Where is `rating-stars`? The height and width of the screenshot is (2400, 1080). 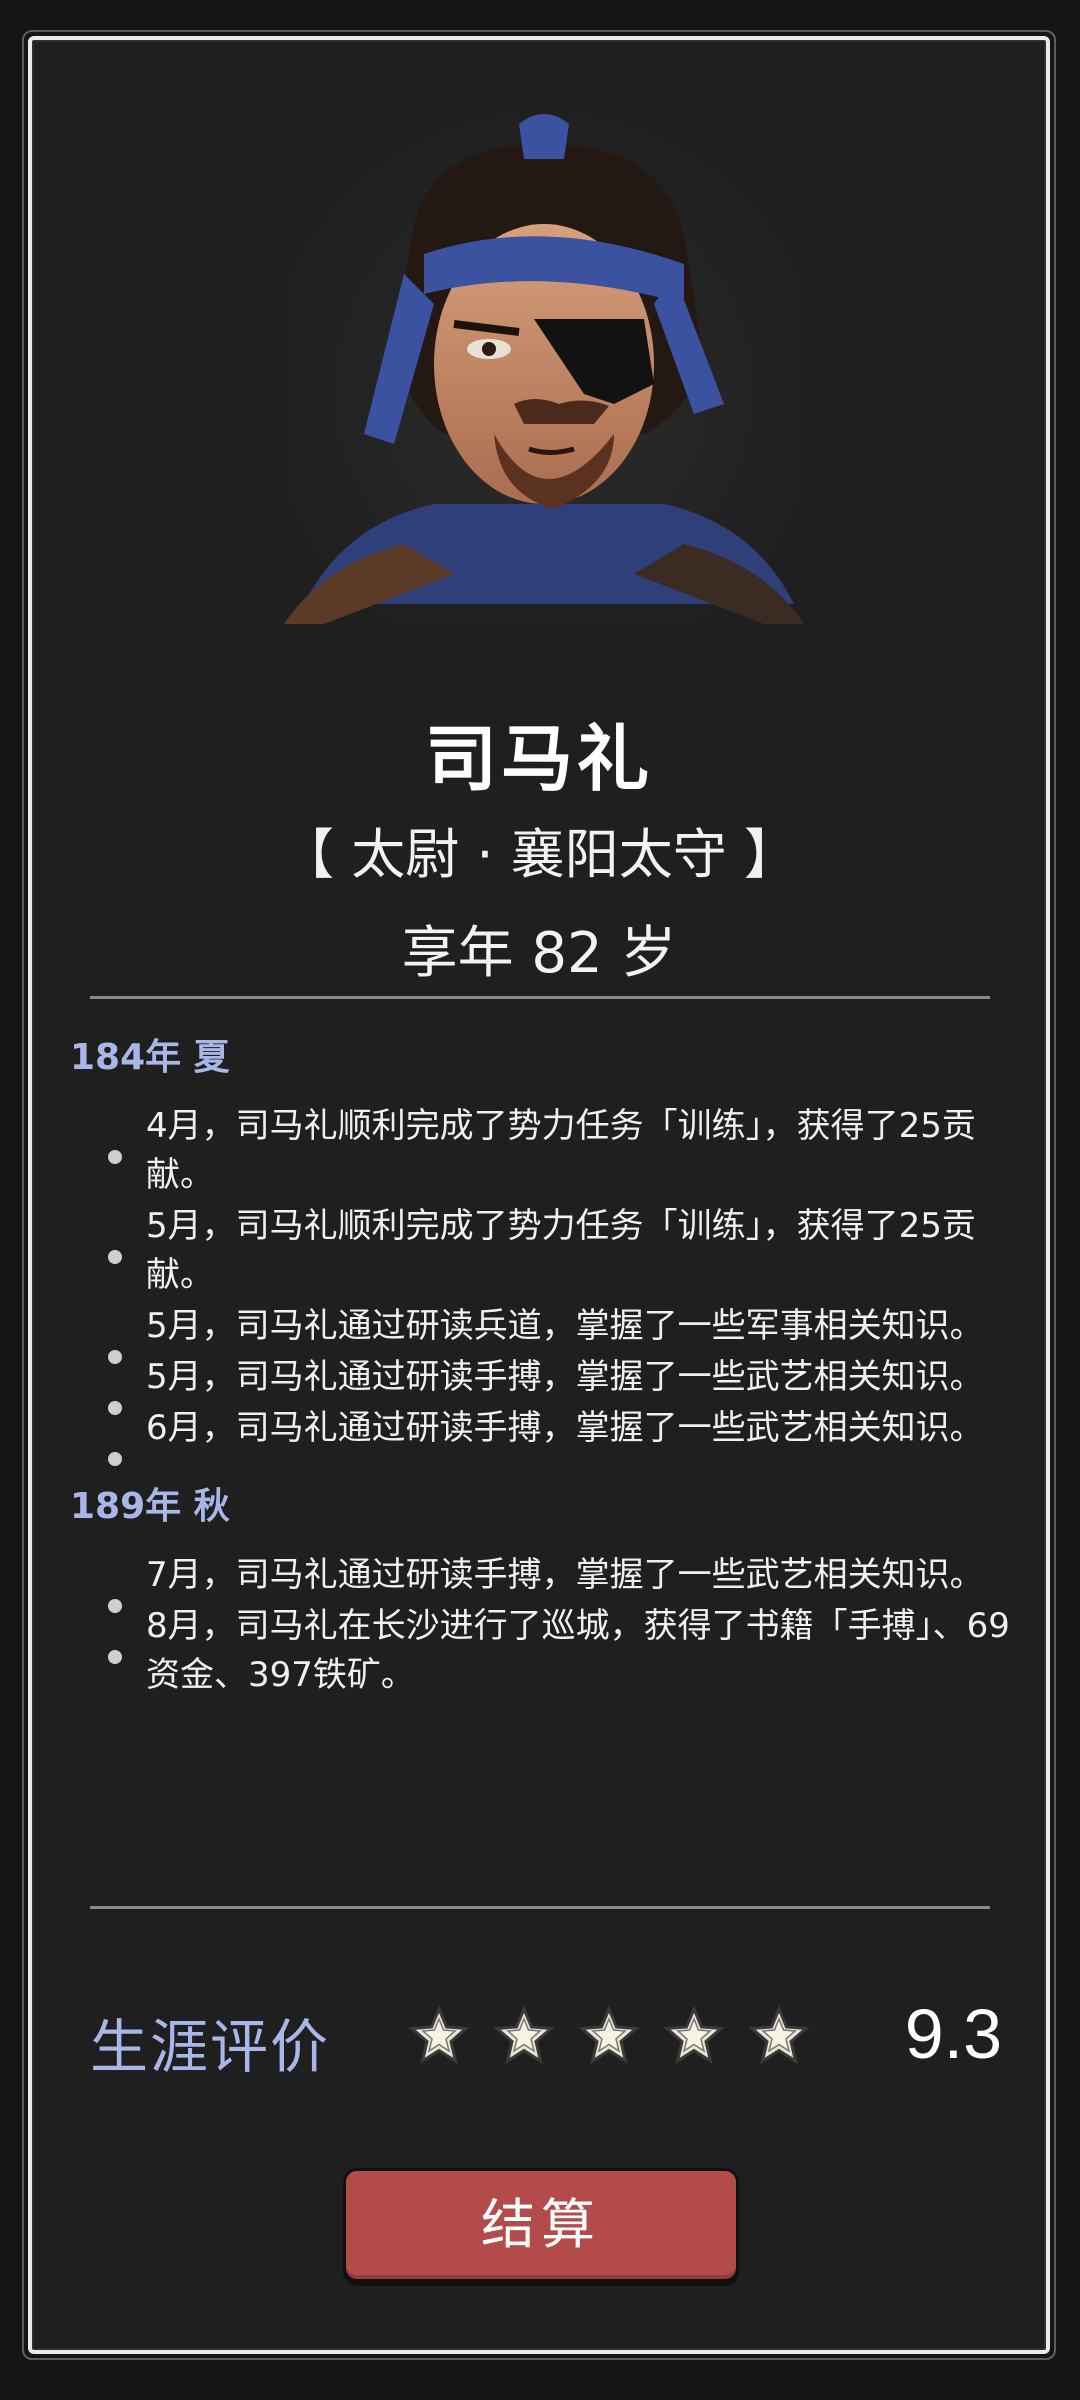
rating-stars is located at coordinates (620, 2040).